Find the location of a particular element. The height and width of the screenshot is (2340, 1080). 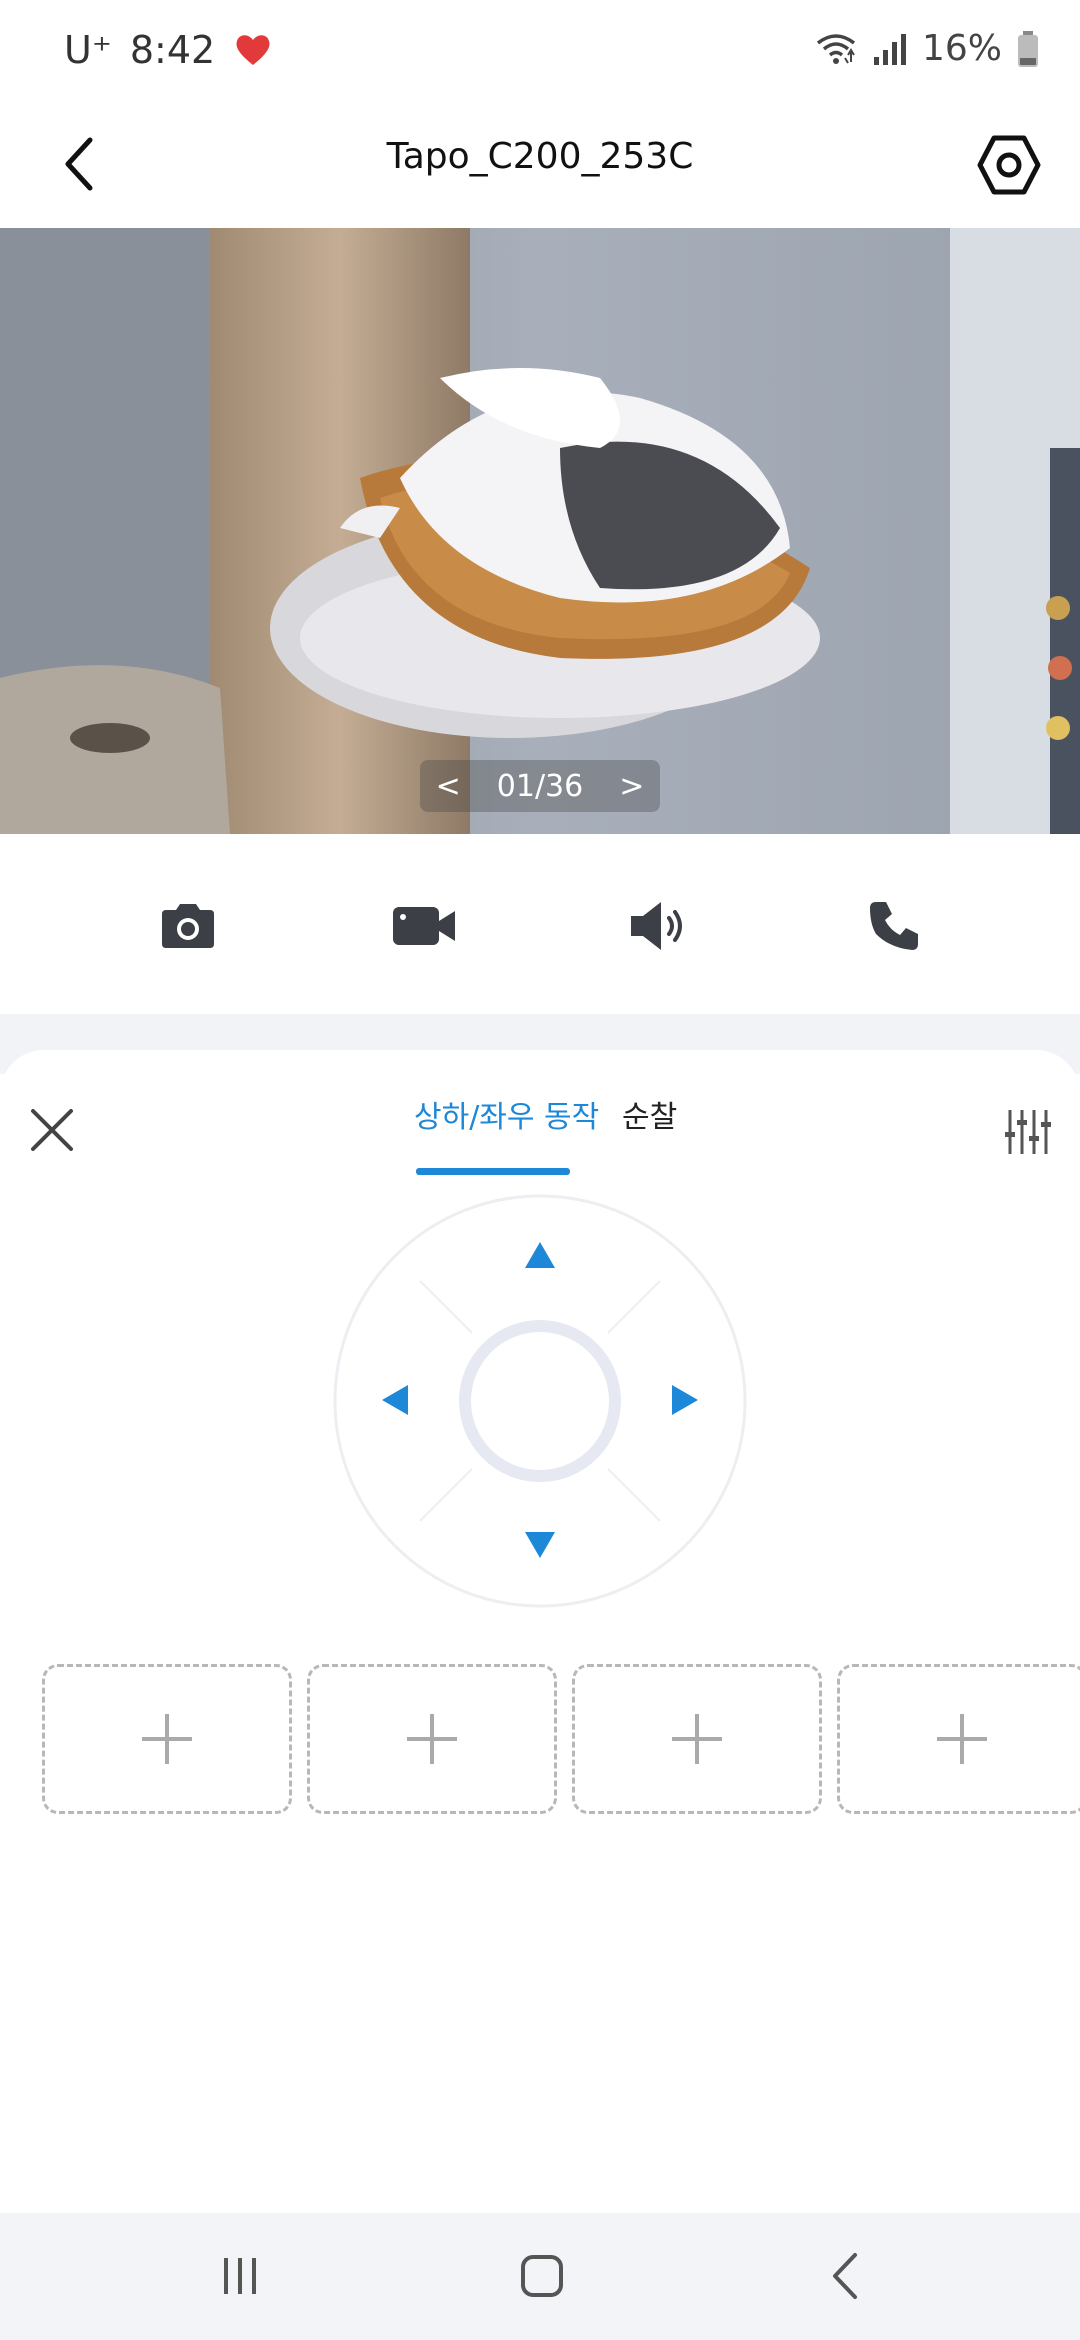

right-arrow-button is located at coordinates (685, 1400).